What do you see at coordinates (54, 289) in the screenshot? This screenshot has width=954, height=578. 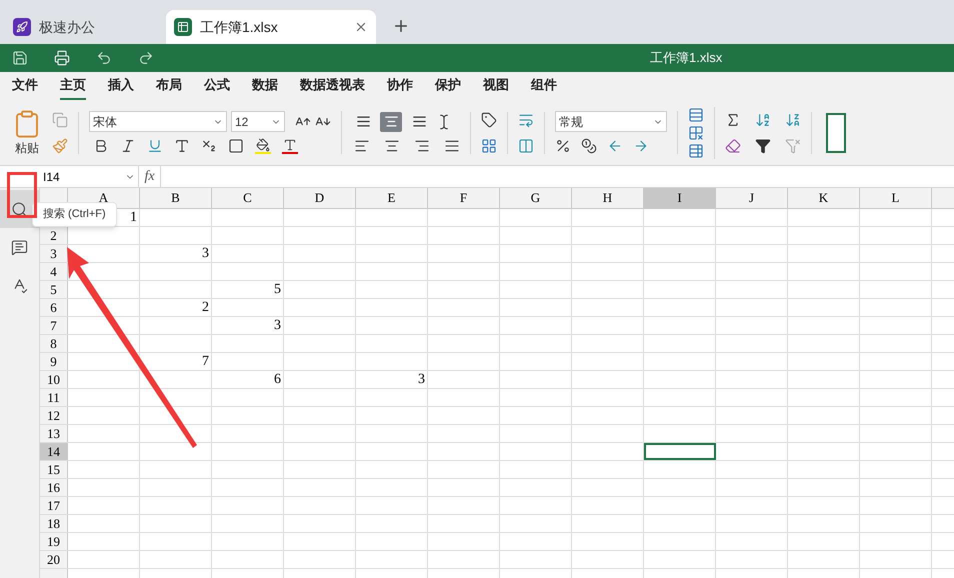 I see `row-header: 5` at bounding box center [54, 289].